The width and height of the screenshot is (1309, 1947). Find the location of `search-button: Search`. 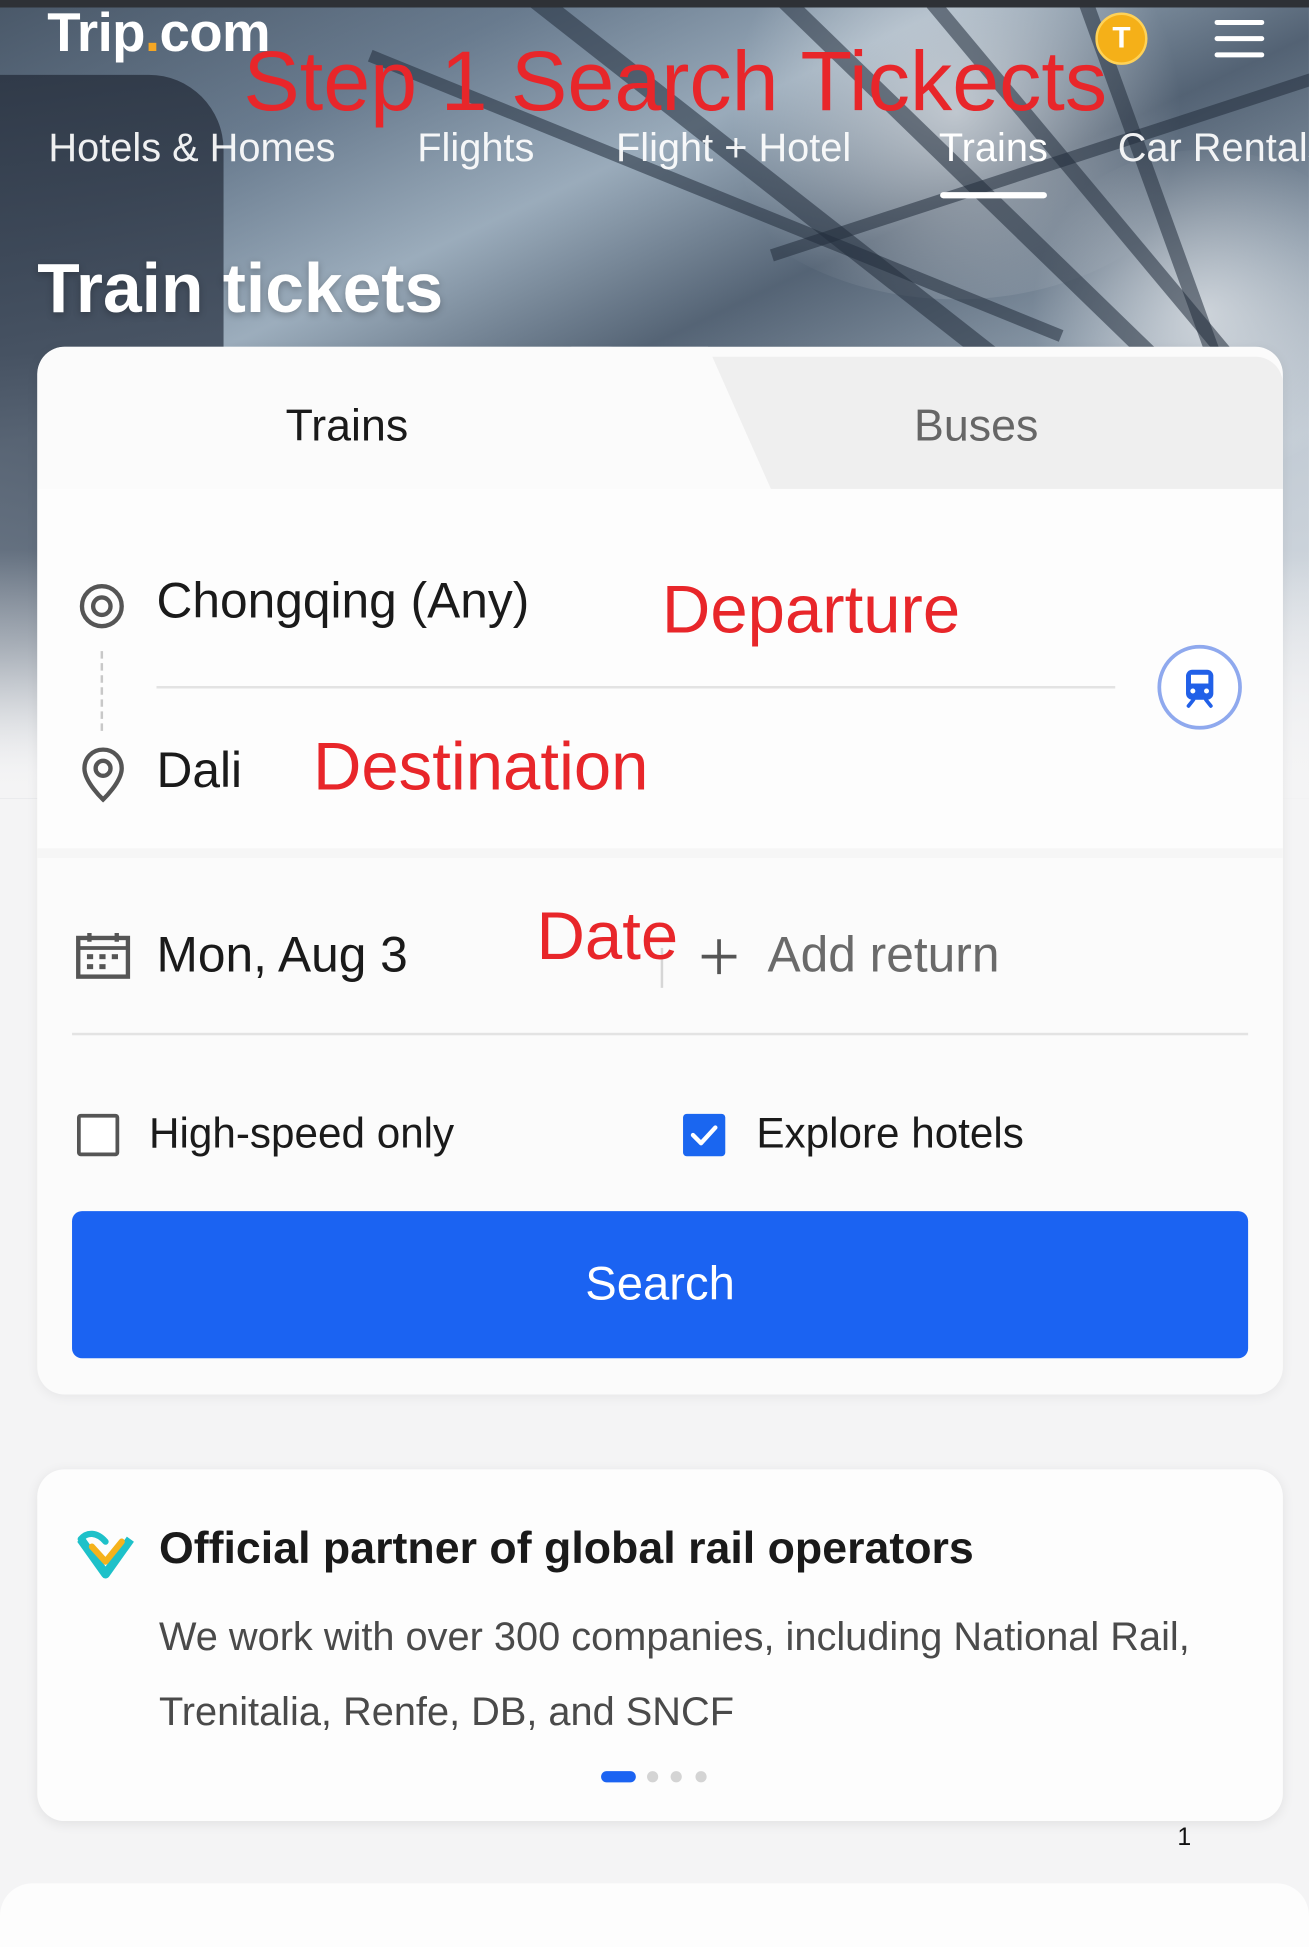

search-button: Search is located at coordinates (660, 1285).